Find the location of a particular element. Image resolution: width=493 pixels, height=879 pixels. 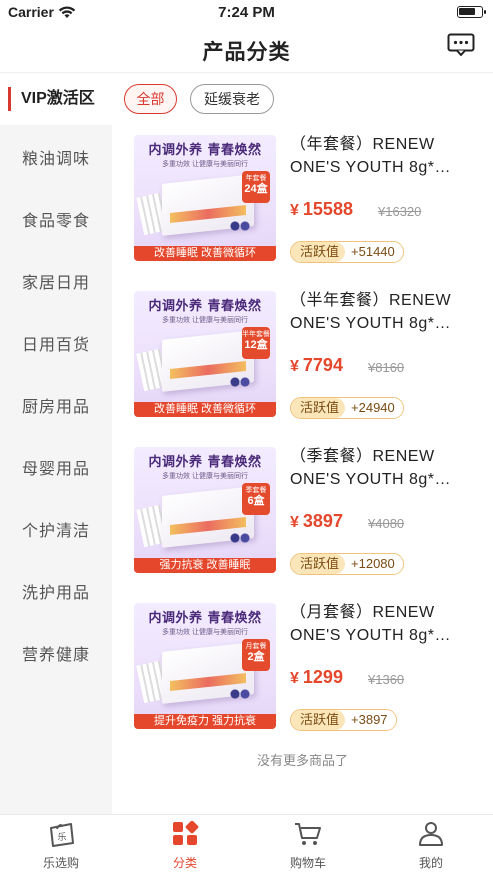

sidebar-item-nutrition: 营养健康 is located at coordinates (56, 656).